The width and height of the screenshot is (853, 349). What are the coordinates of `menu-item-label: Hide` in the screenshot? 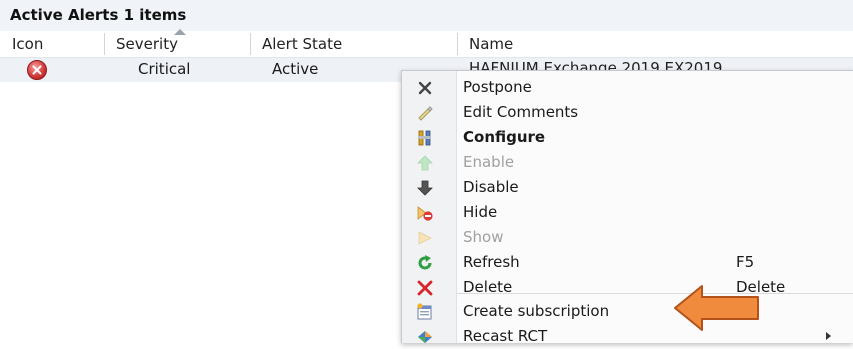 It's located at (480, 212).